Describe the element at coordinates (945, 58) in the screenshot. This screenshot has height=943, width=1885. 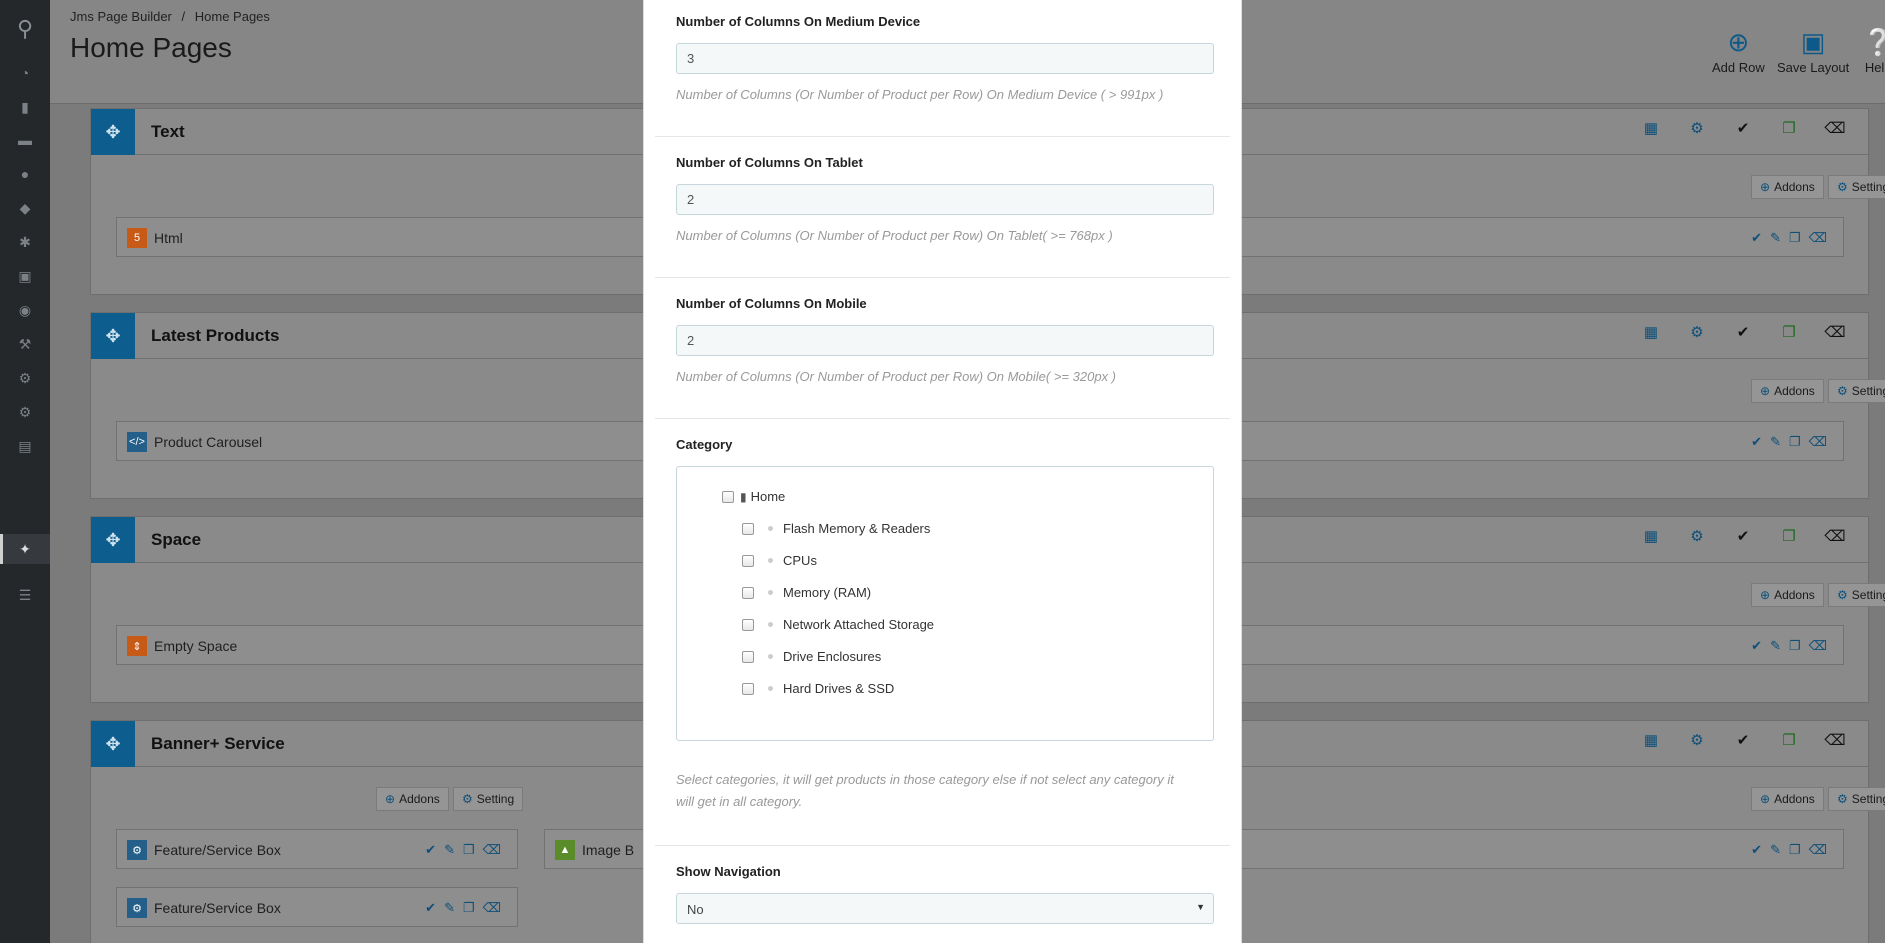
I see `medium-columns-input: 3` at that location.